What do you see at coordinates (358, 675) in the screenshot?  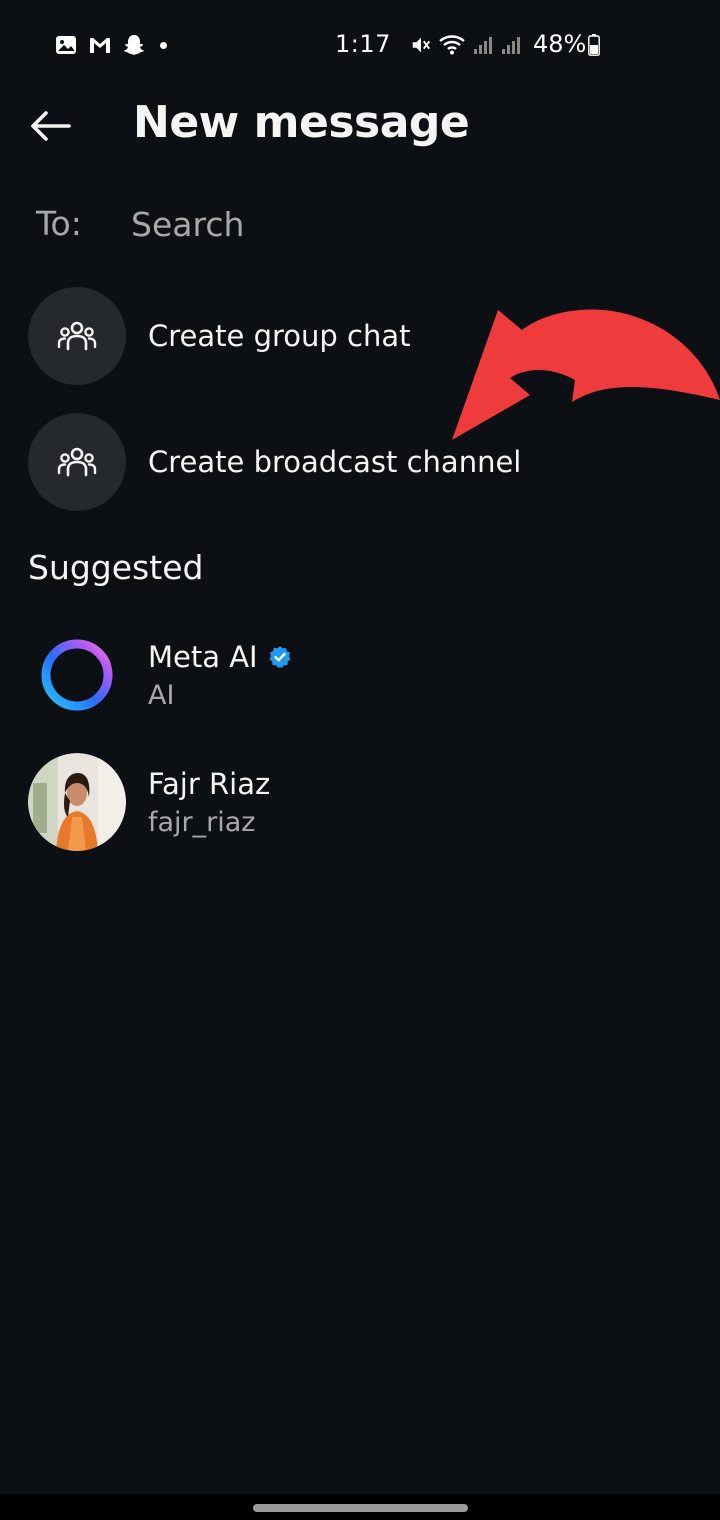 I see `suggested-item-meta-ai: Meta AI AI` at bounding box center [358, 675].